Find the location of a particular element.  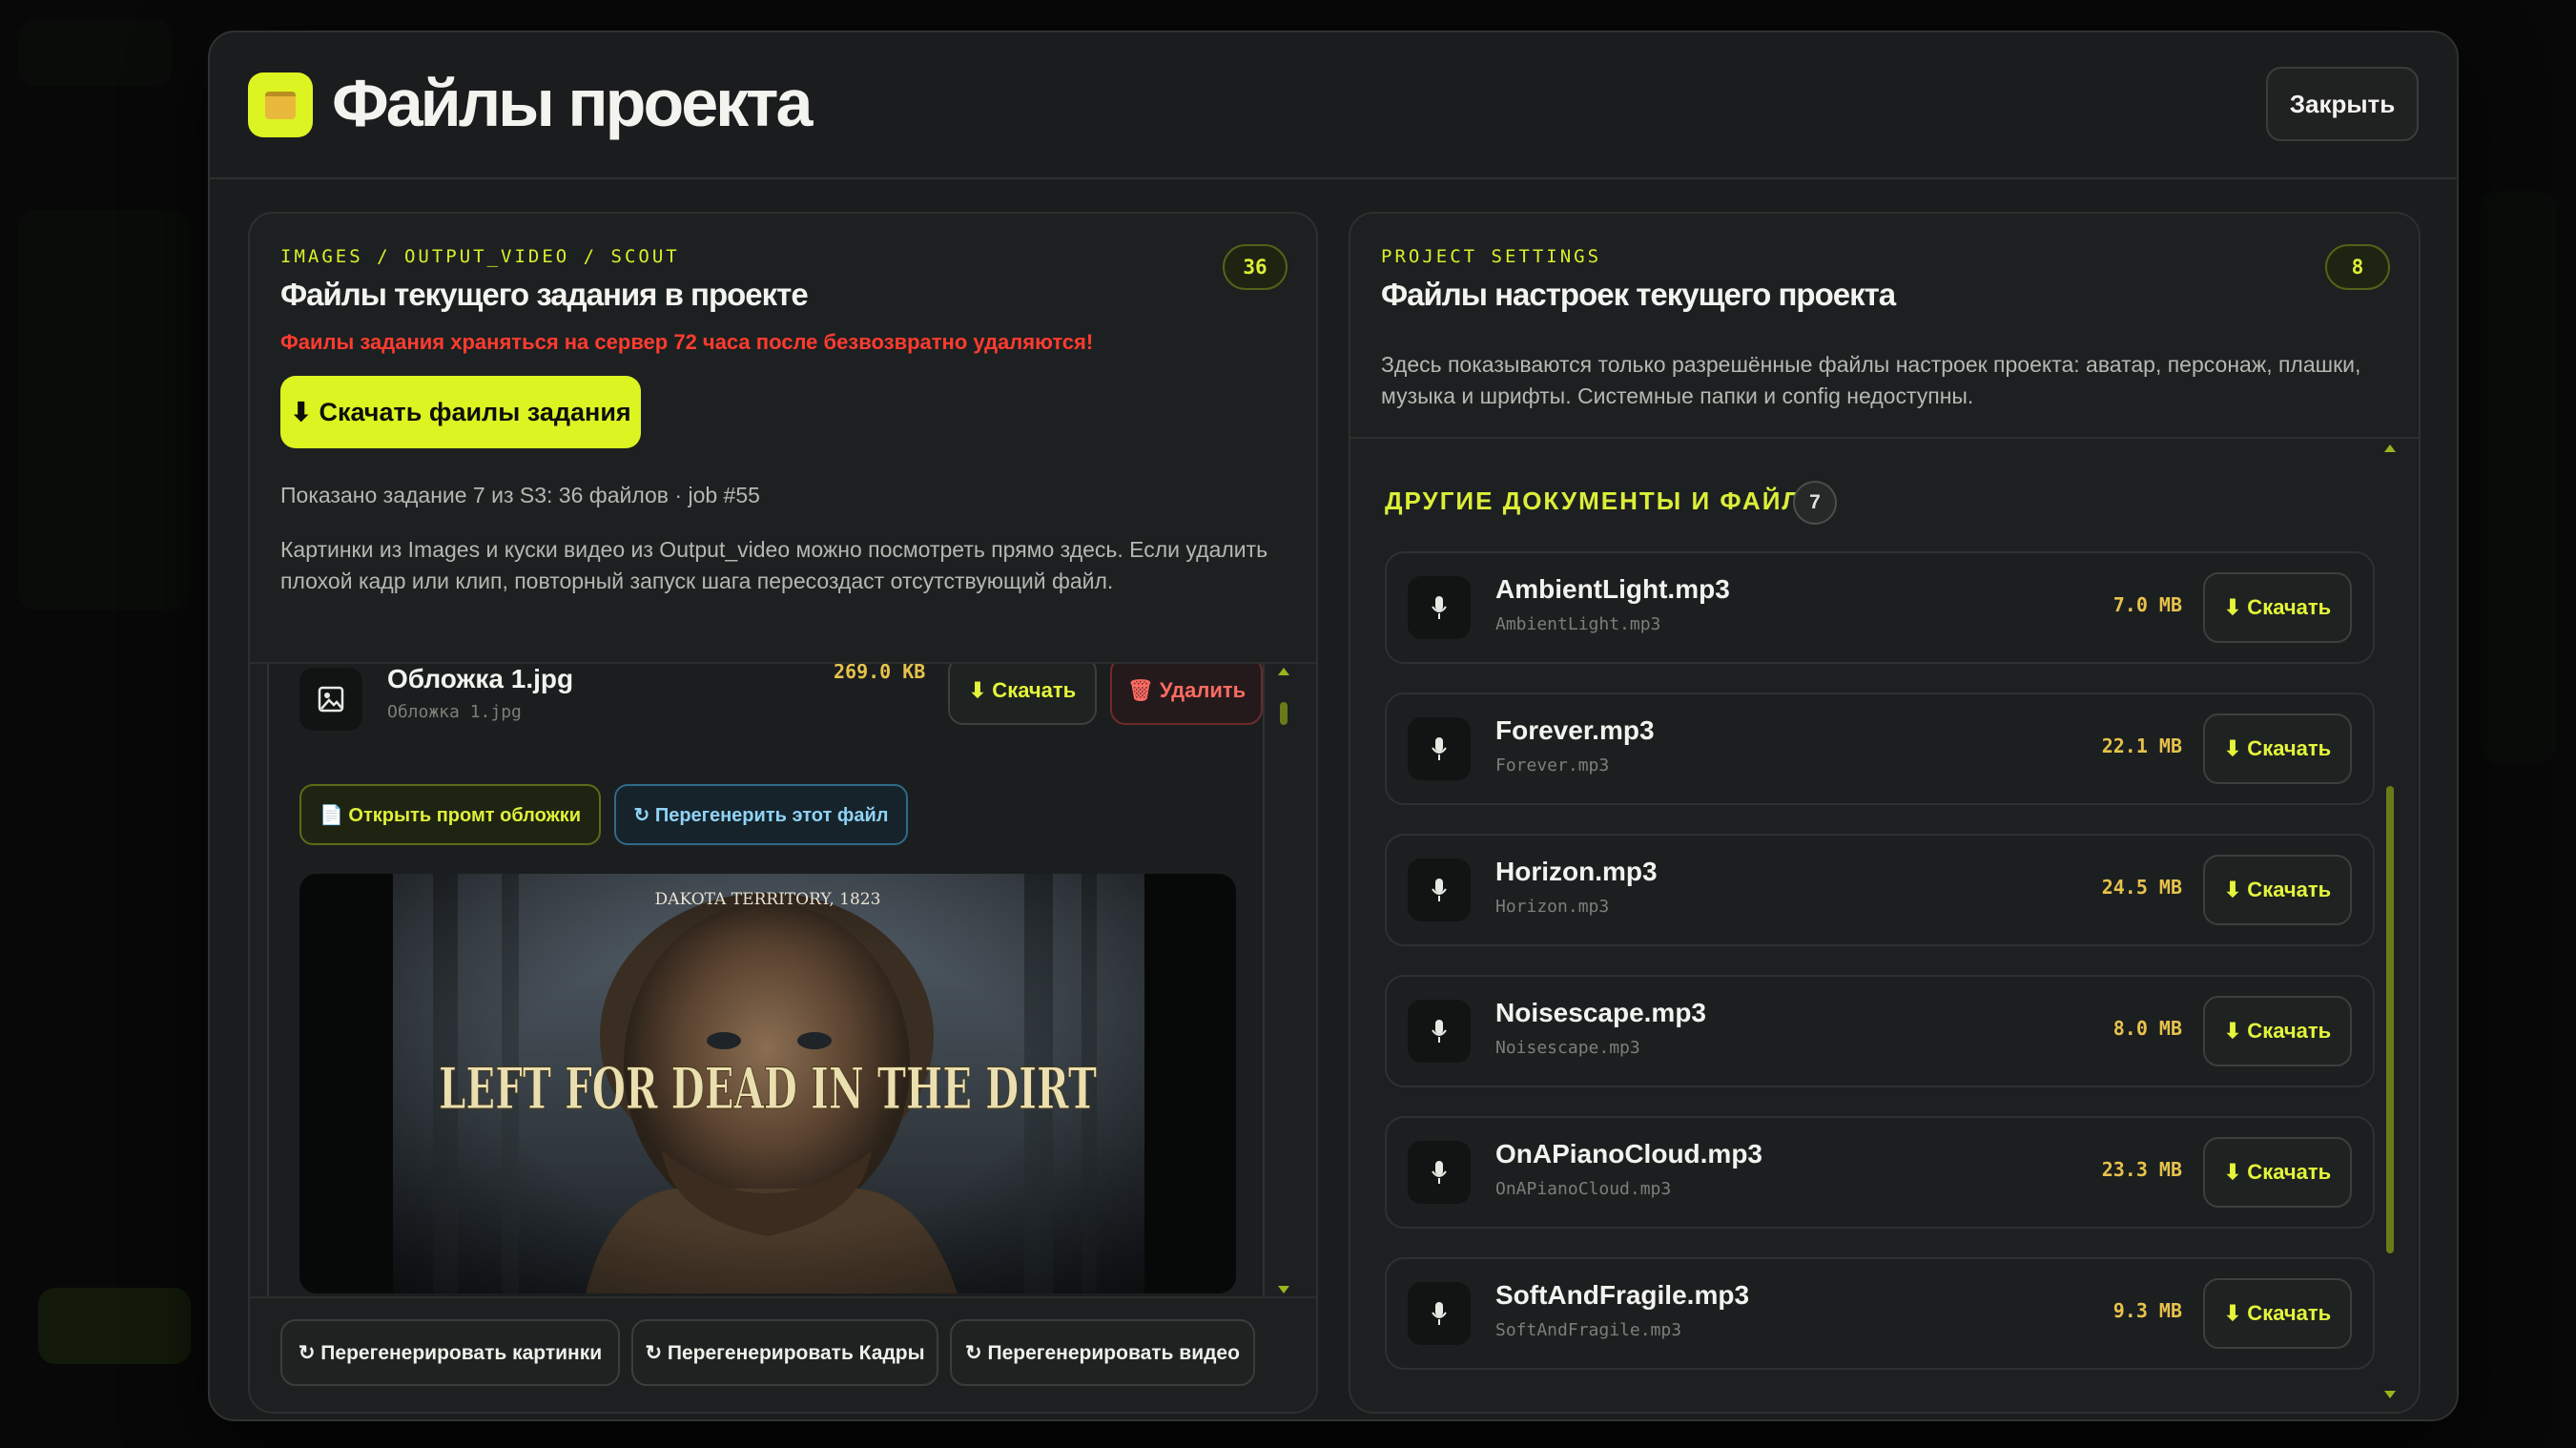

file-subname: Noisescape.mp3 is located at coordinates (1567, 1048).